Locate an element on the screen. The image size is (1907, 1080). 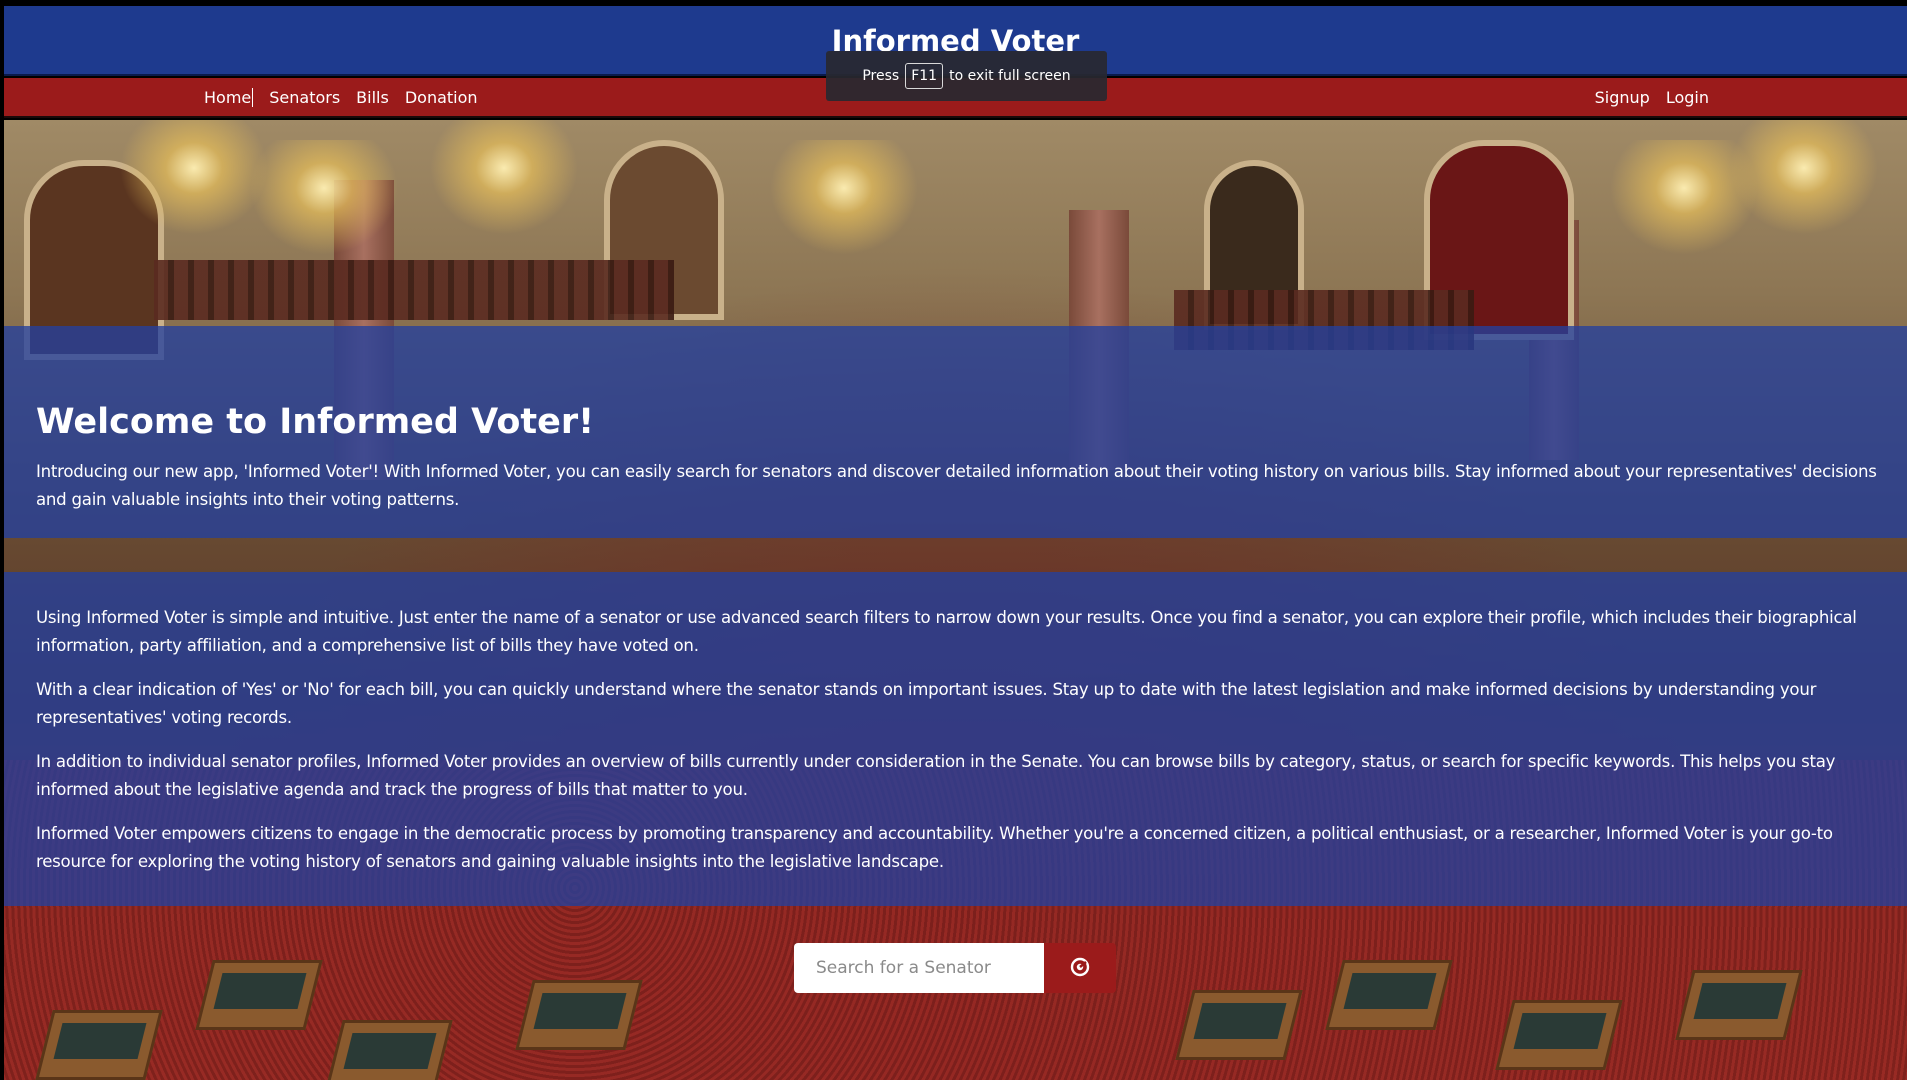
gallery-seats is located at coordinates (414, 290).